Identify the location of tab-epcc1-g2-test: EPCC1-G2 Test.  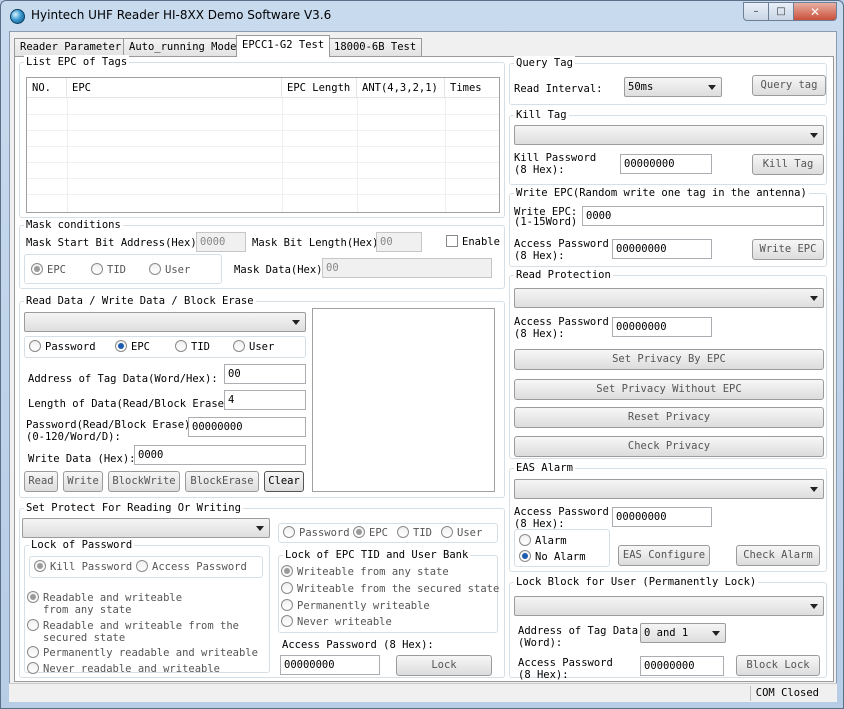
(283, 46).